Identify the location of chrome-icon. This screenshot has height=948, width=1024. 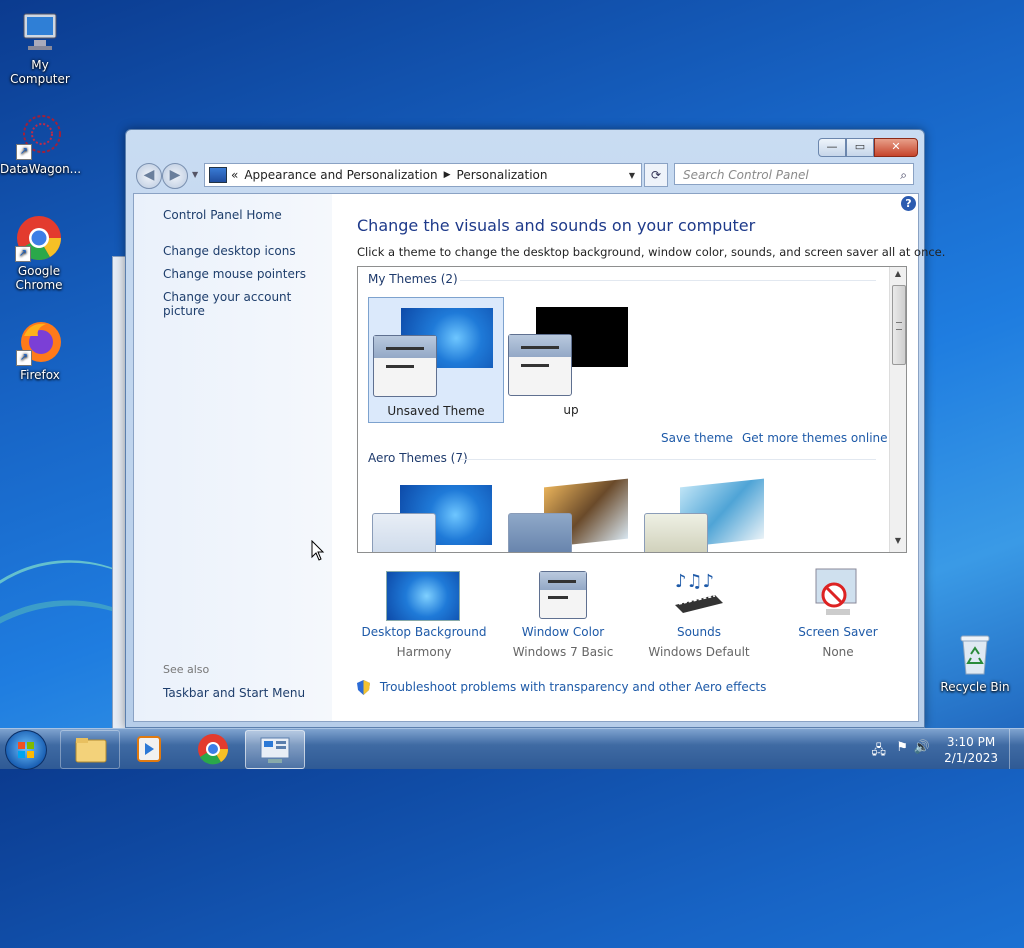
(213, 749).